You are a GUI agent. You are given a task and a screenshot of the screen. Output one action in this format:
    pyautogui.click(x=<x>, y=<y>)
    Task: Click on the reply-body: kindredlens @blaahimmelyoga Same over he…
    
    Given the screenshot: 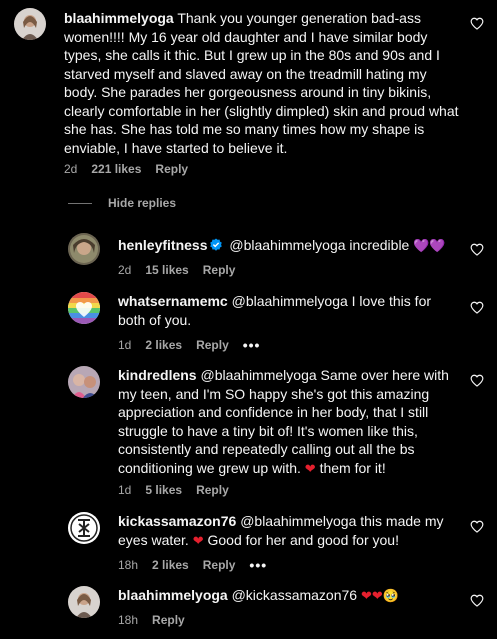 What is the action you would take?
    pyautogui.click(x=284, y=422)
    